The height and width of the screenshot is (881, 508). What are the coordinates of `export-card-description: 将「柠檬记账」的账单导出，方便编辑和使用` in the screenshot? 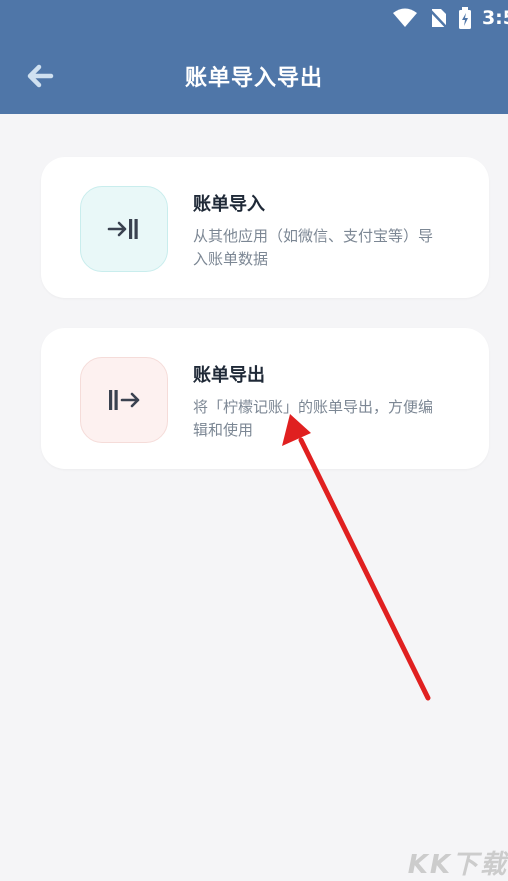 It's located at (313, 418).